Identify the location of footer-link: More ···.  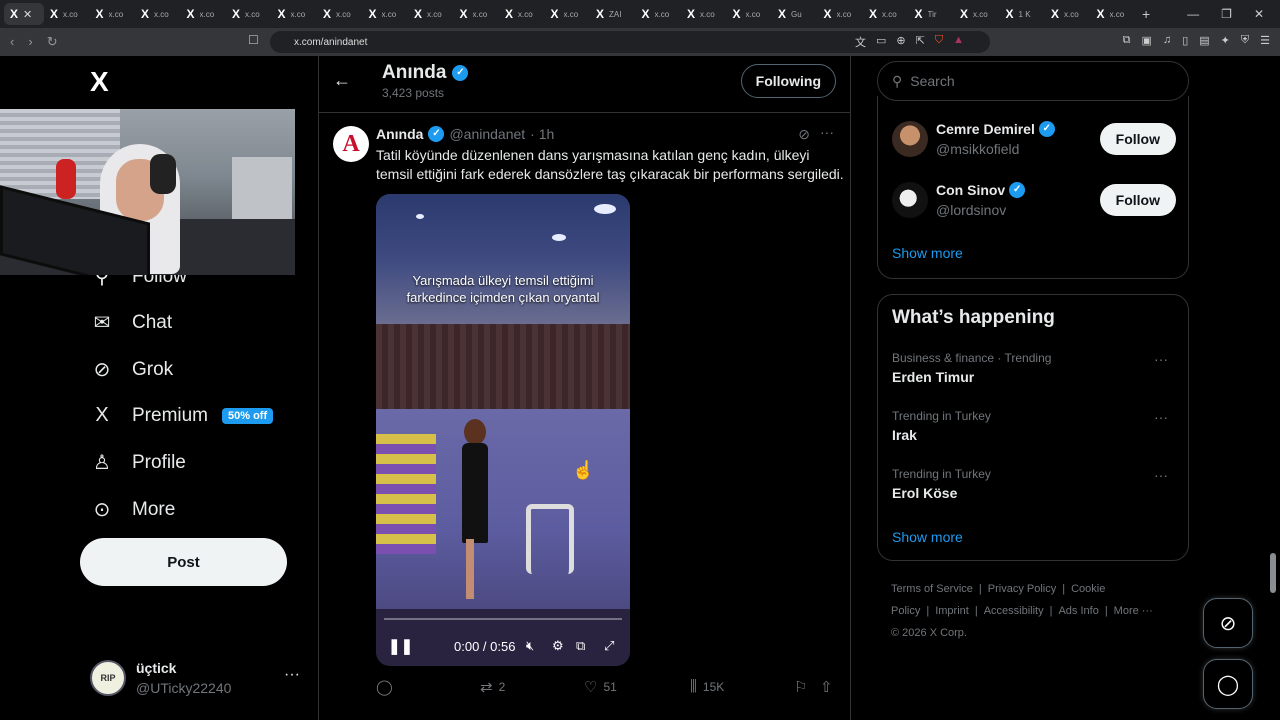
(1133, 611).